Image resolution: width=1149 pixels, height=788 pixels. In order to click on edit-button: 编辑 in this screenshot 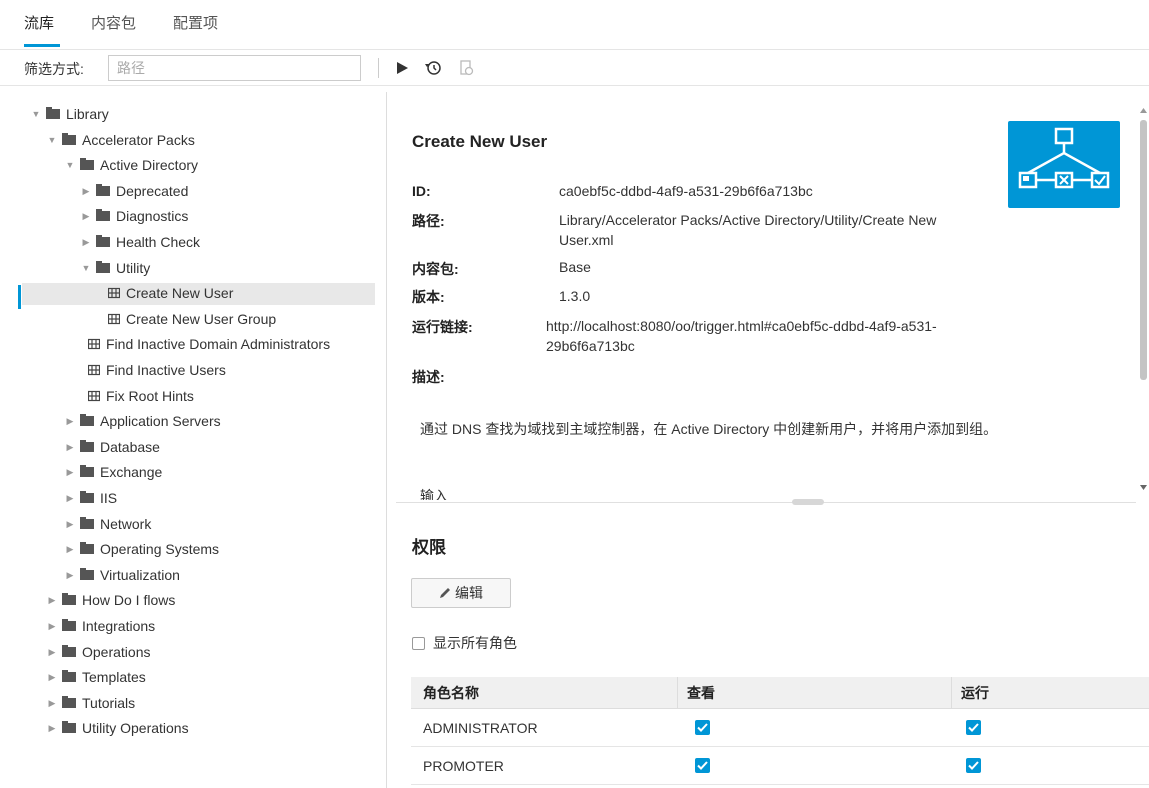, I will do `click(461, 593)`.